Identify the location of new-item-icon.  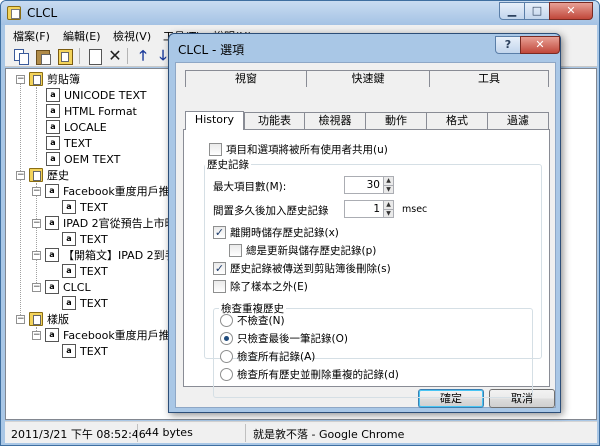
(95, 56).